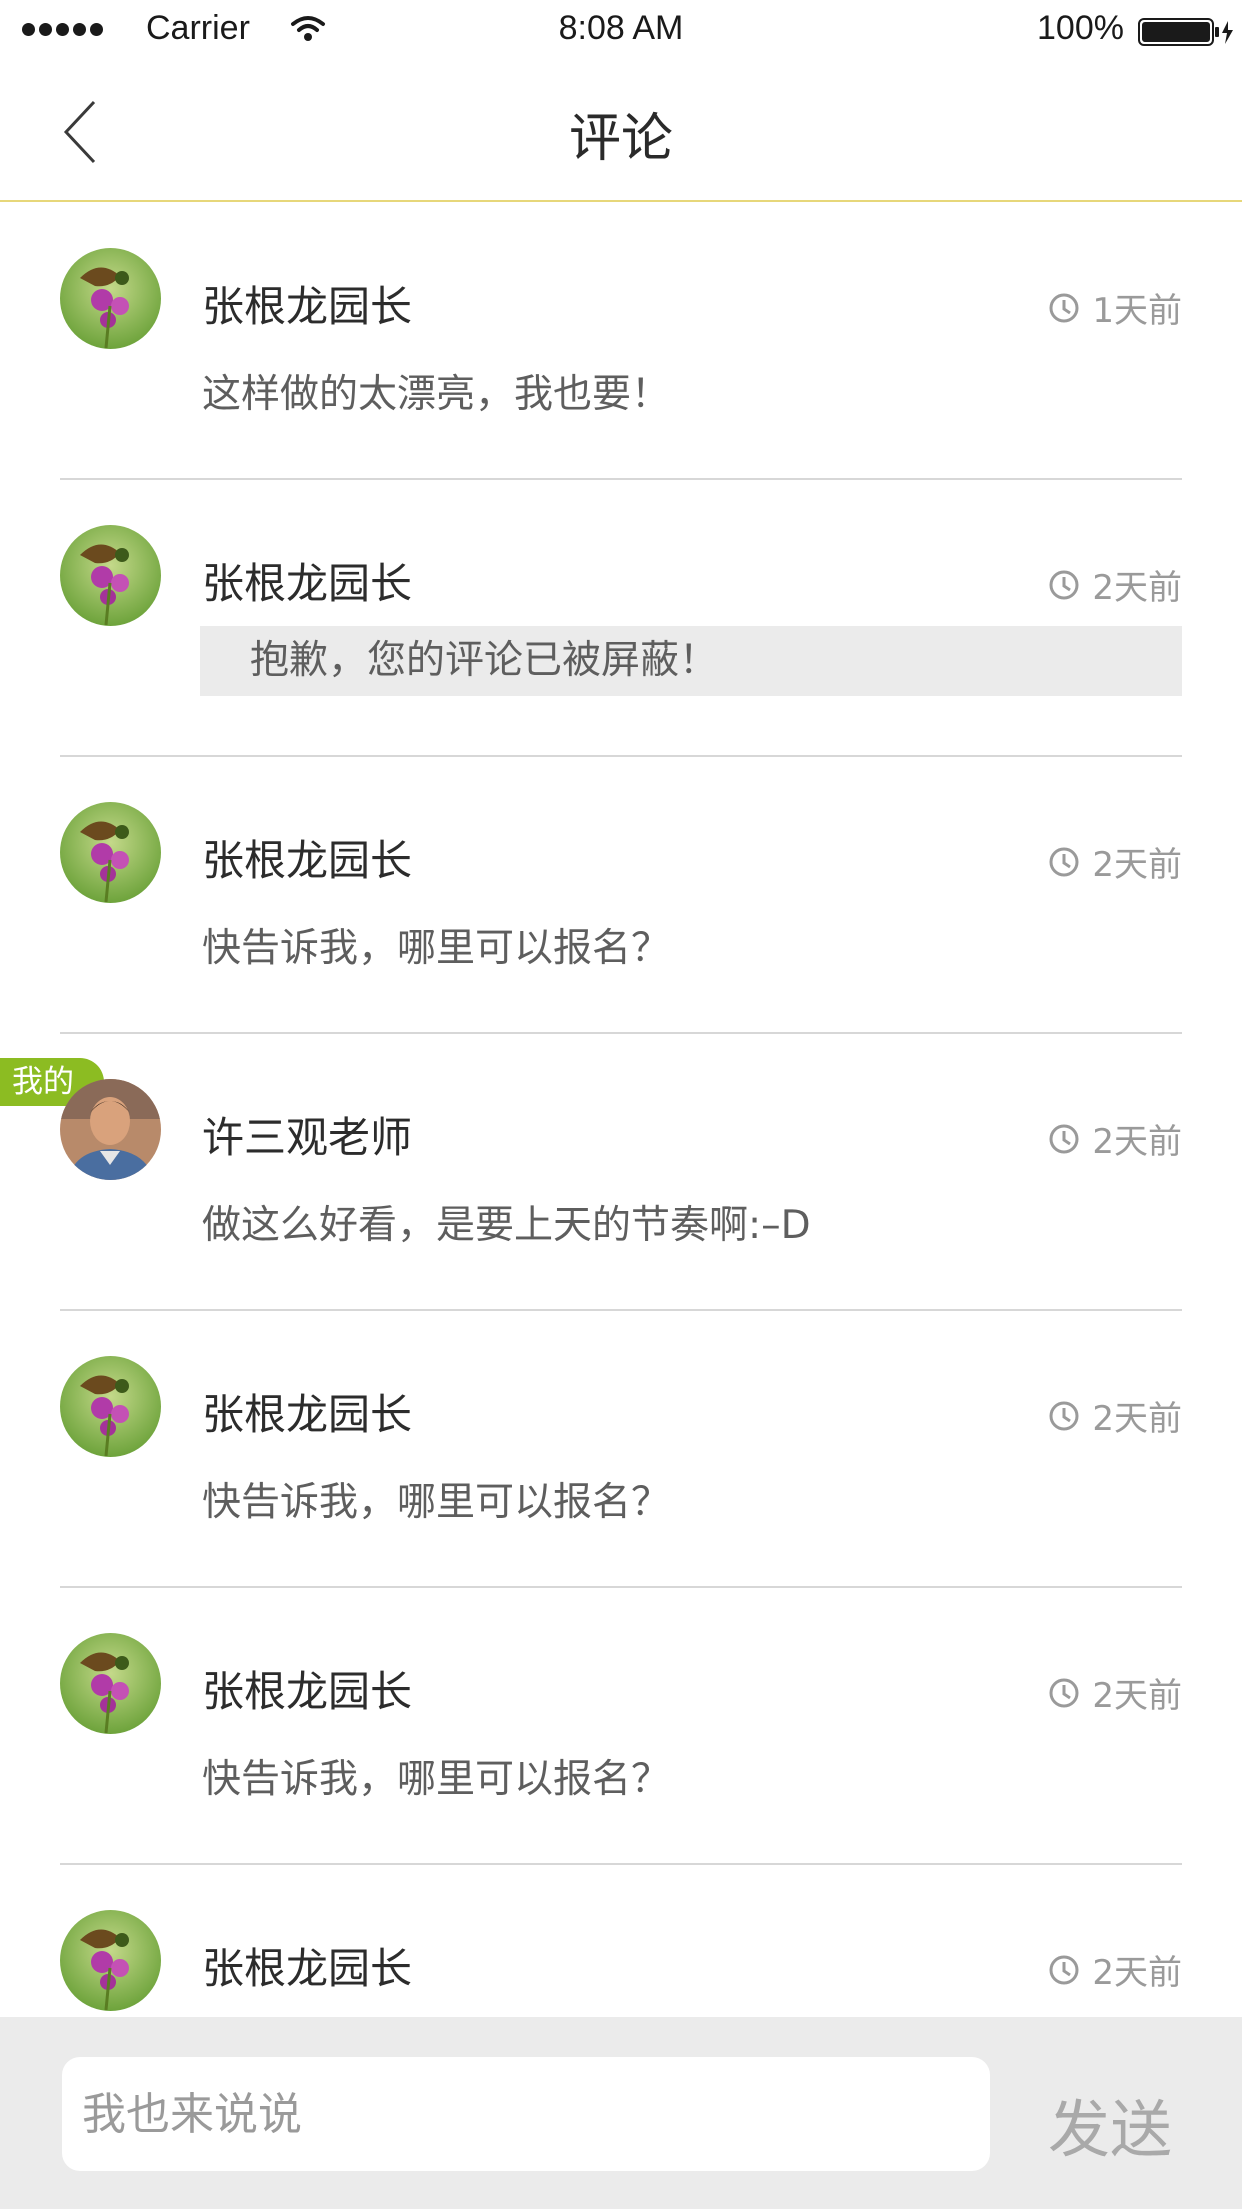 The height and width of the screenshot is (2209, 1242). Describe the element at coordinates (1137, 311) in the screenshot. I see `comment-time-label: 1天前` at that location.